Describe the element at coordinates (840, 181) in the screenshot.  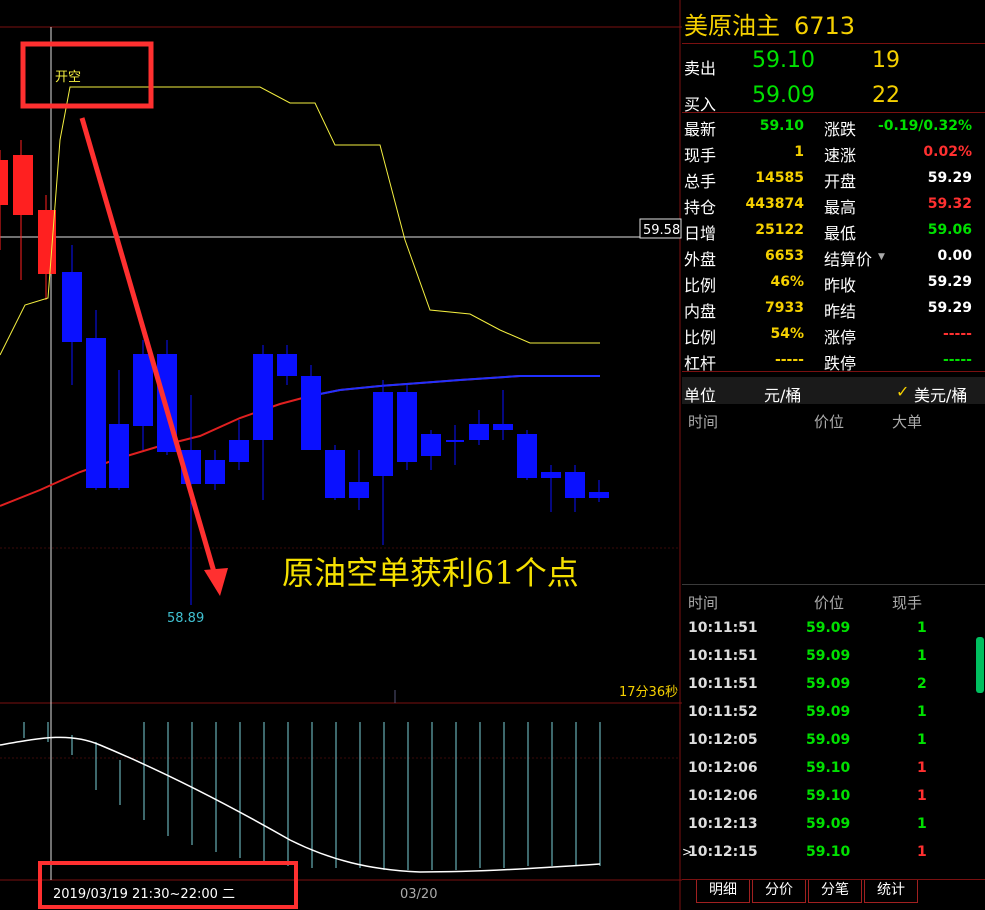
I see `quote-row-label: 开盘` at that location.